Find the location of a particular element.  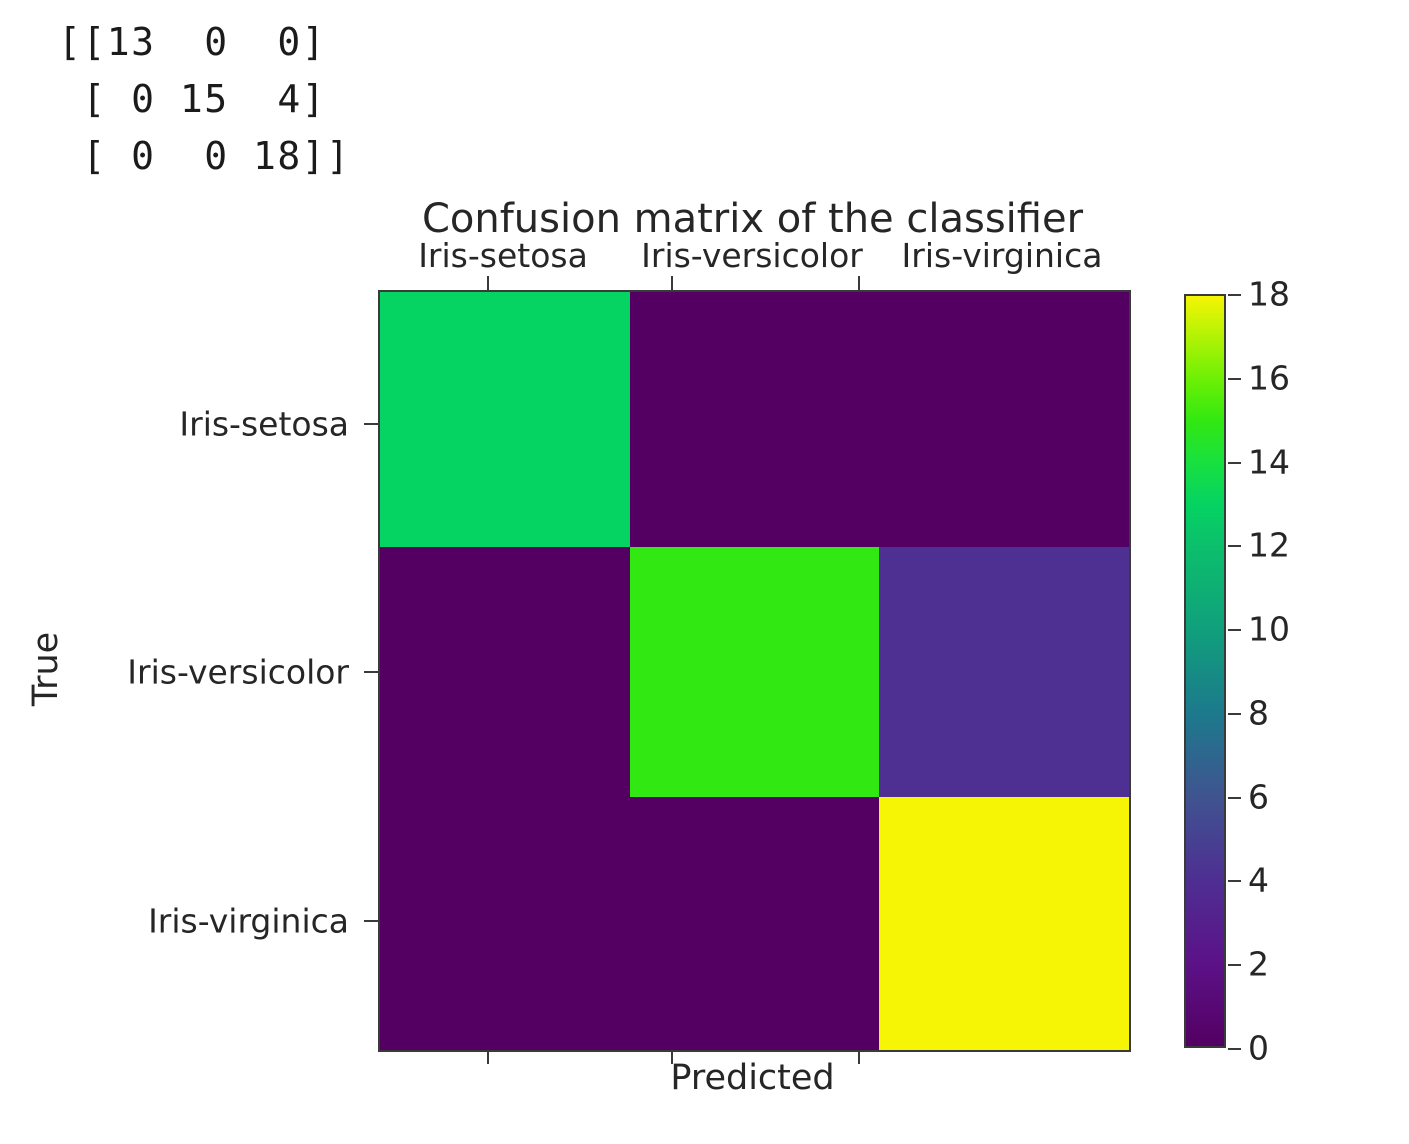

colorbar-tick-label-14: 14 is located at coordinates (1269, 462).